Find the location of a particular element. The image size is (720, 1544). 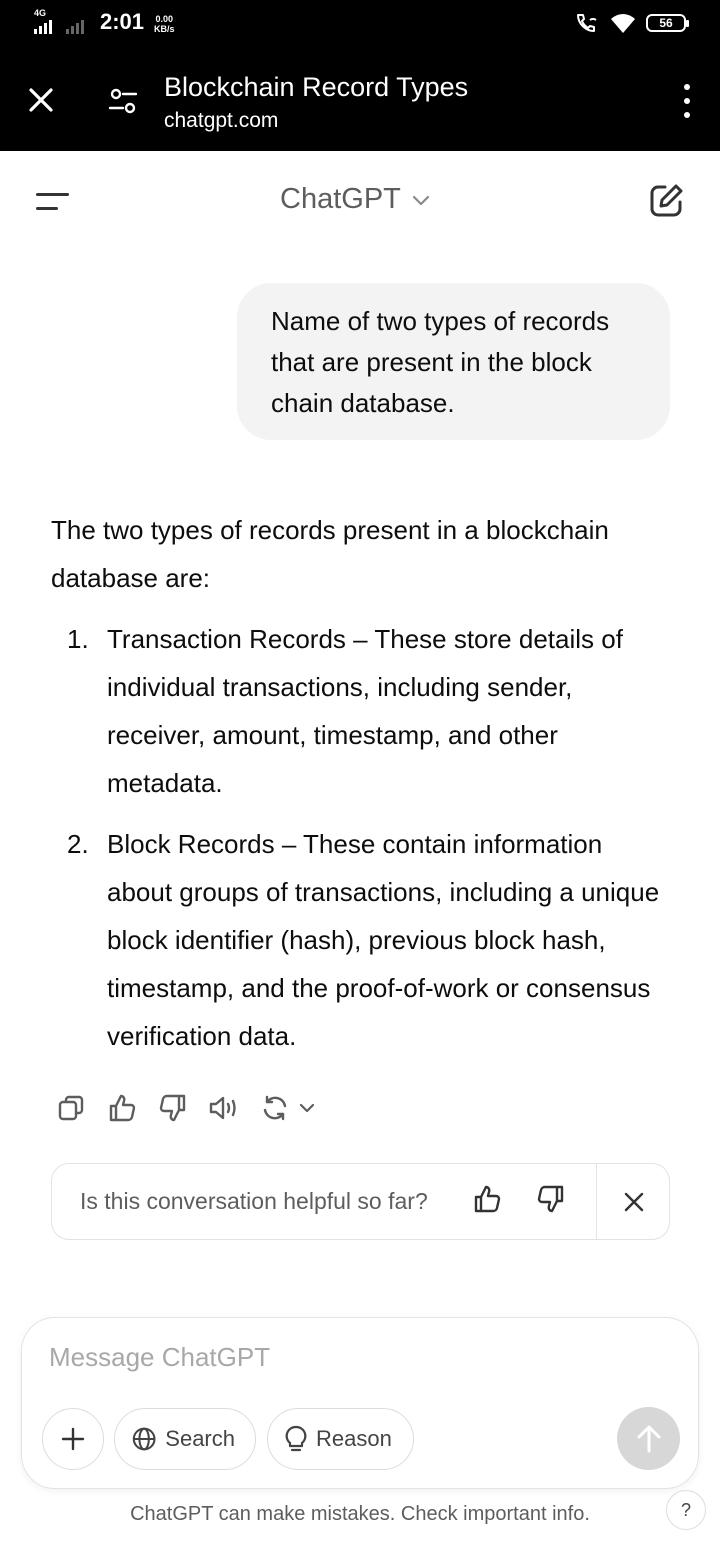

feedback-thumbs-up-button is located at coordinates (490, 1202).